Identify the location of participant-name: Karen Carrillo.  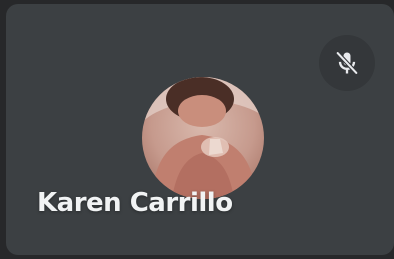
(135, 203).